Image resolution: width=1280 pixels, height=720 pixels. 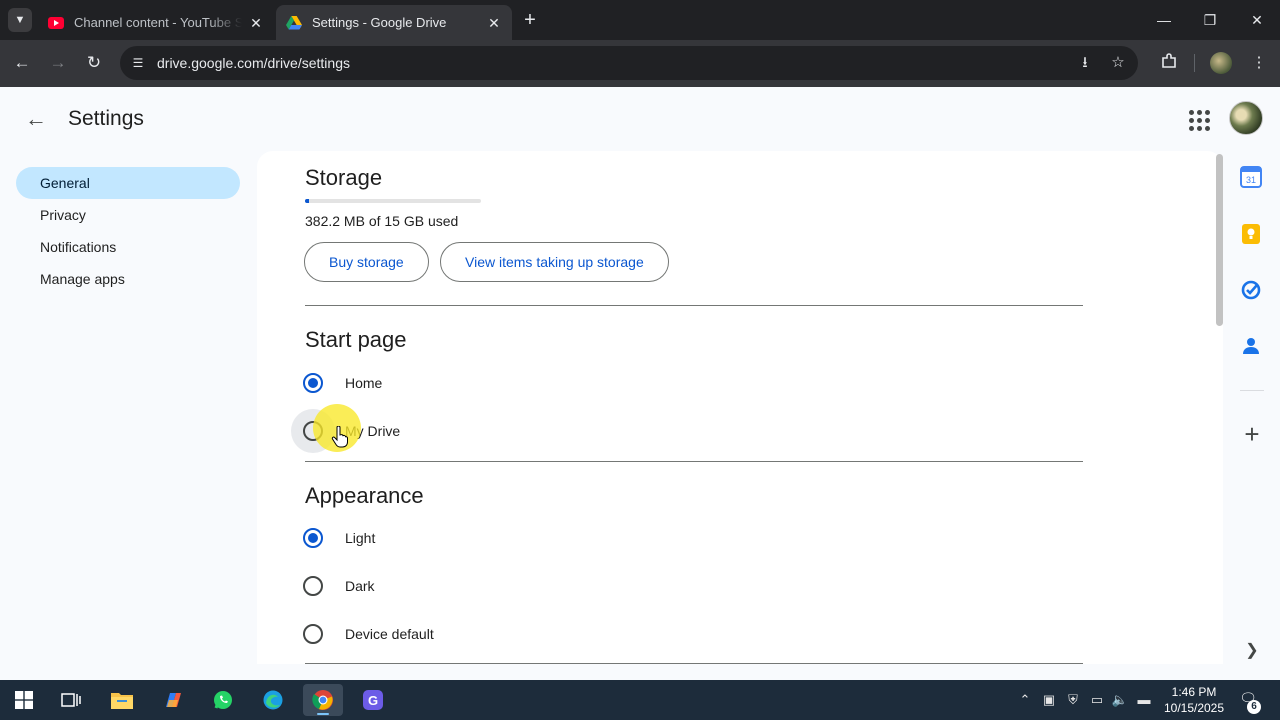 What do you see at coordinates (1252, 411) in the screenshot?
I see `side-panel: 31 + ❯` at bounding box center [1252, 411].